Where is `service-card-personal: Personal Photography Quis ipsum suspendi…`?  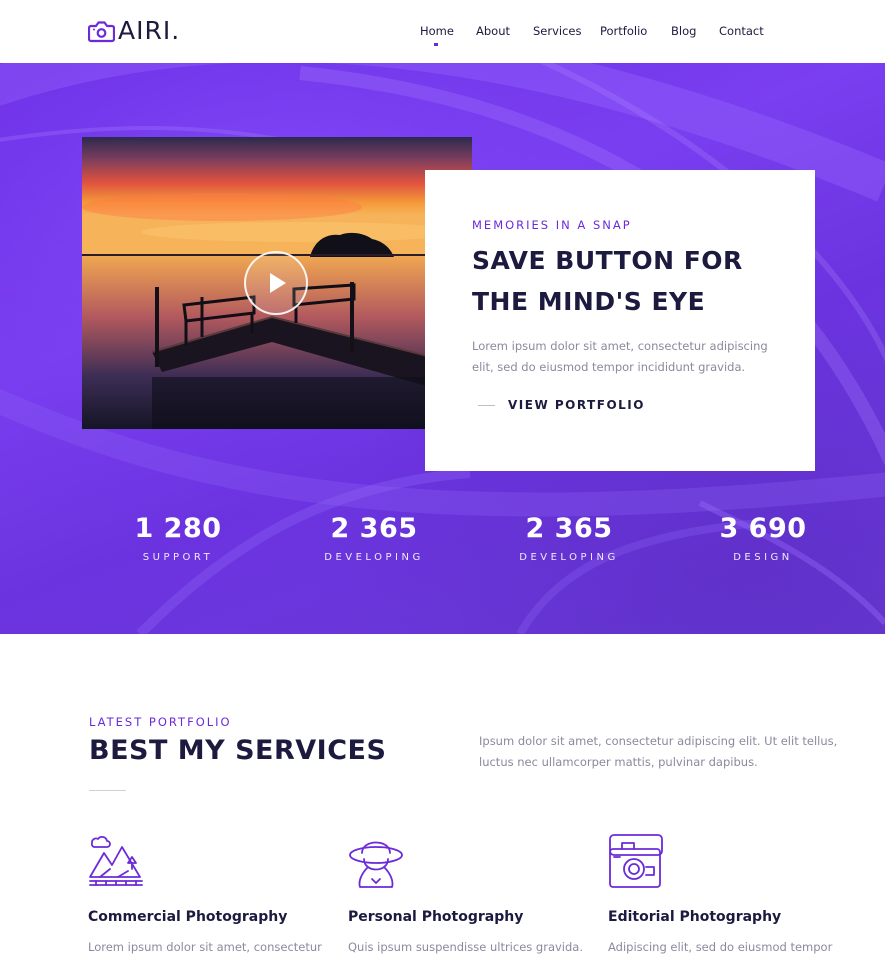
service-card-personal: Personal Photography Quis ipsum suspendi… is located at coordinates (473, 893).